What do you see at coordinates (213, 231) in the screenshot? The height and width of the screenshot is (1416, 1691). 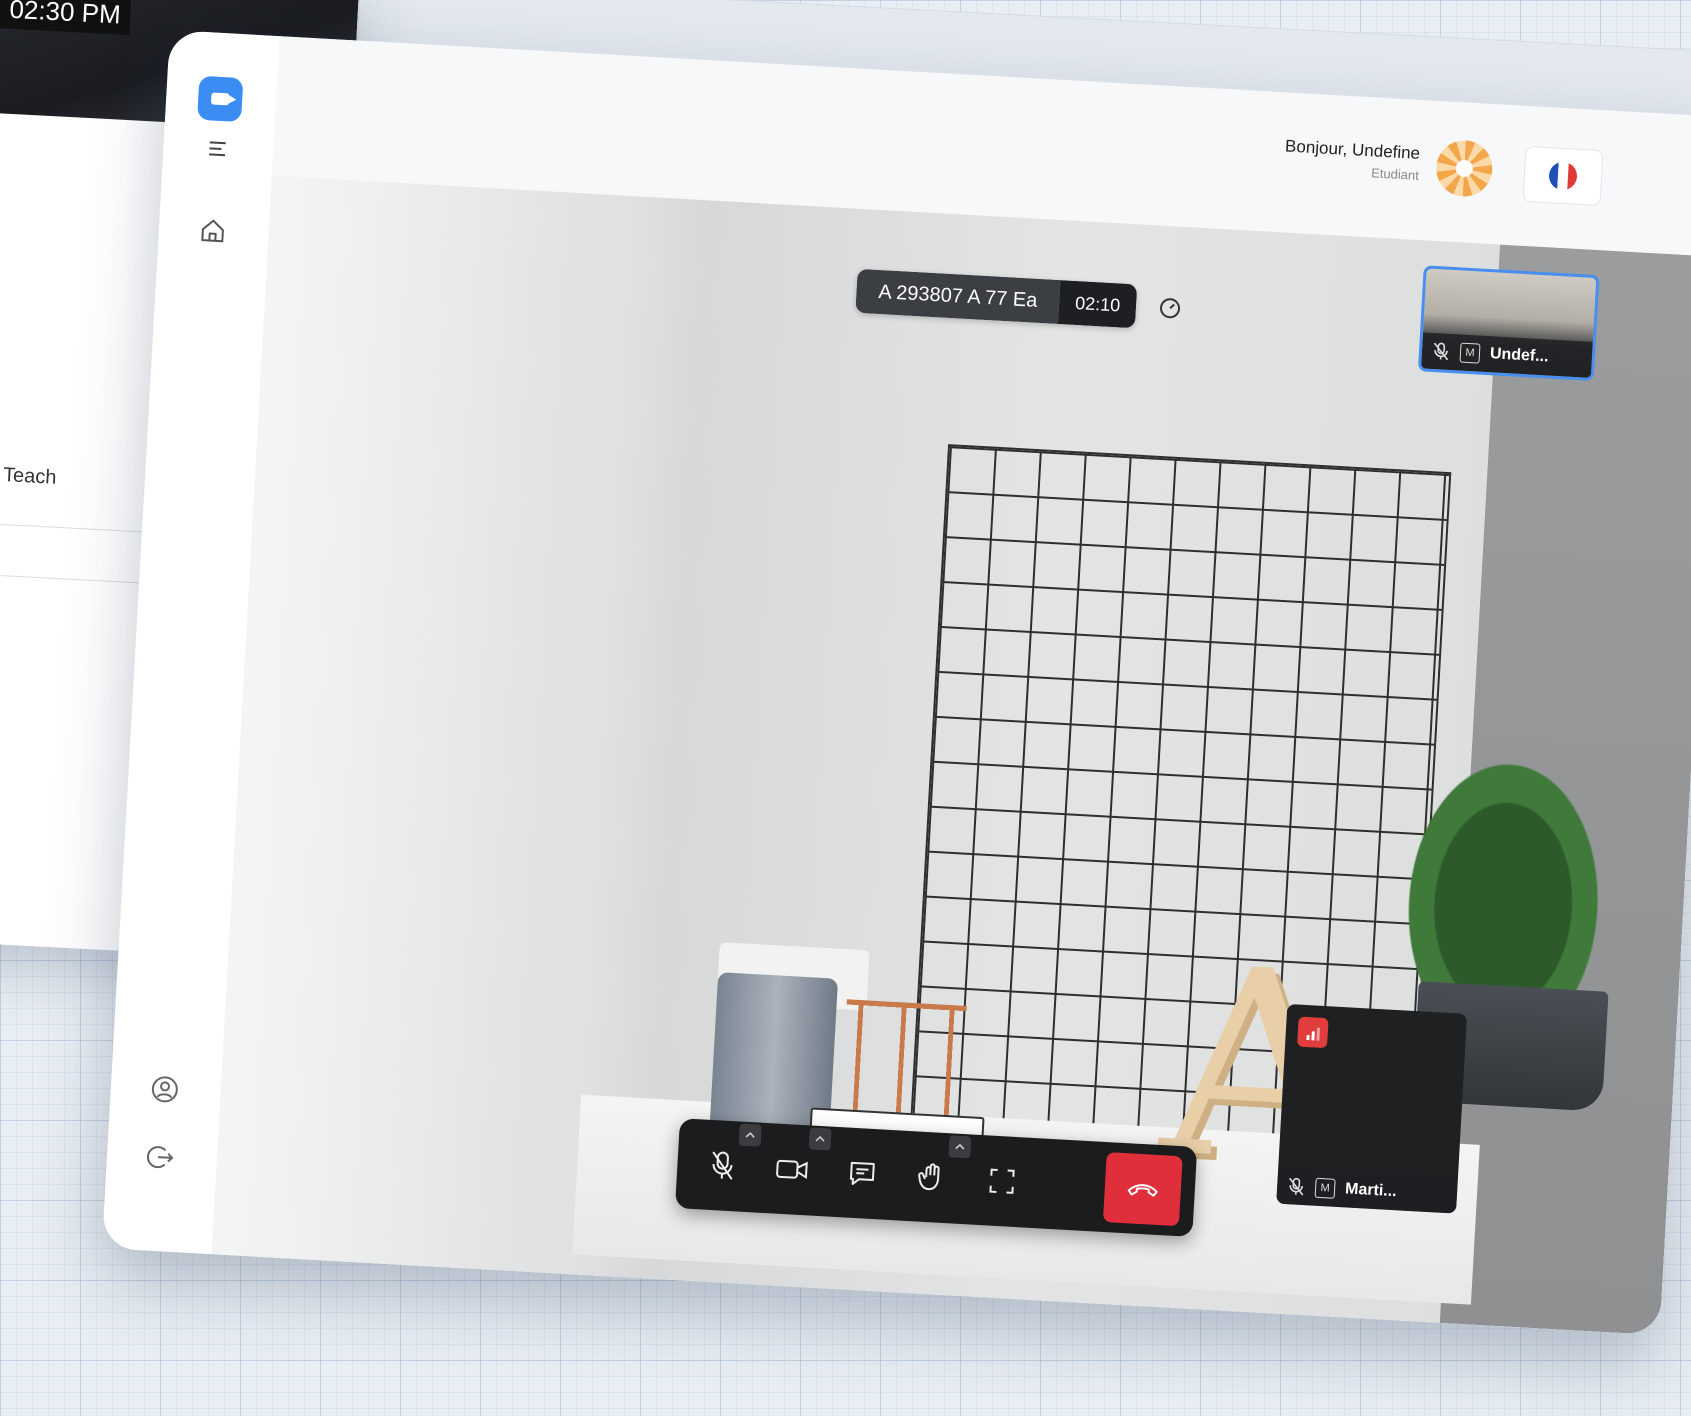 I see `home-icon` at bounding box center [213, 231].